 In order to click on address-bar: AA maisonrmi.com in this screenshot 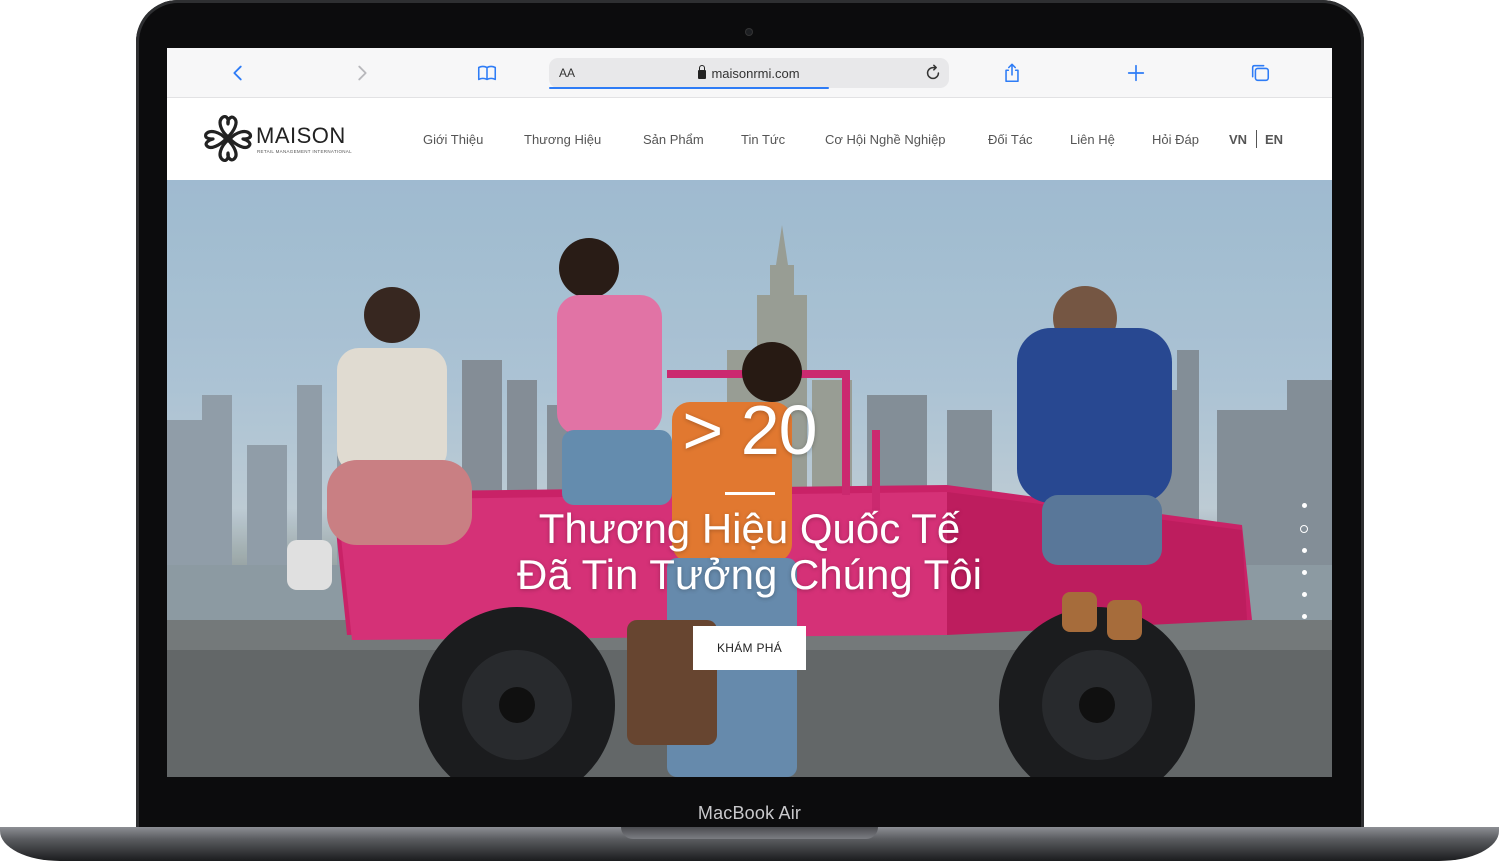, I will do `click(749, 73)`.